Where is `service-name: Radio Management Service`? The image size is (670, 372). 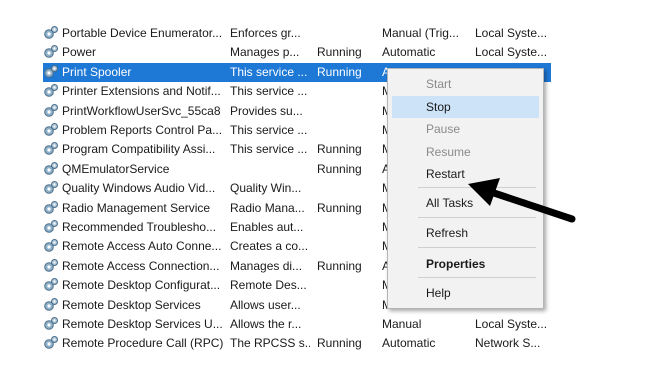
service-name: Radio Management Service is located at coordinates (136, 207).